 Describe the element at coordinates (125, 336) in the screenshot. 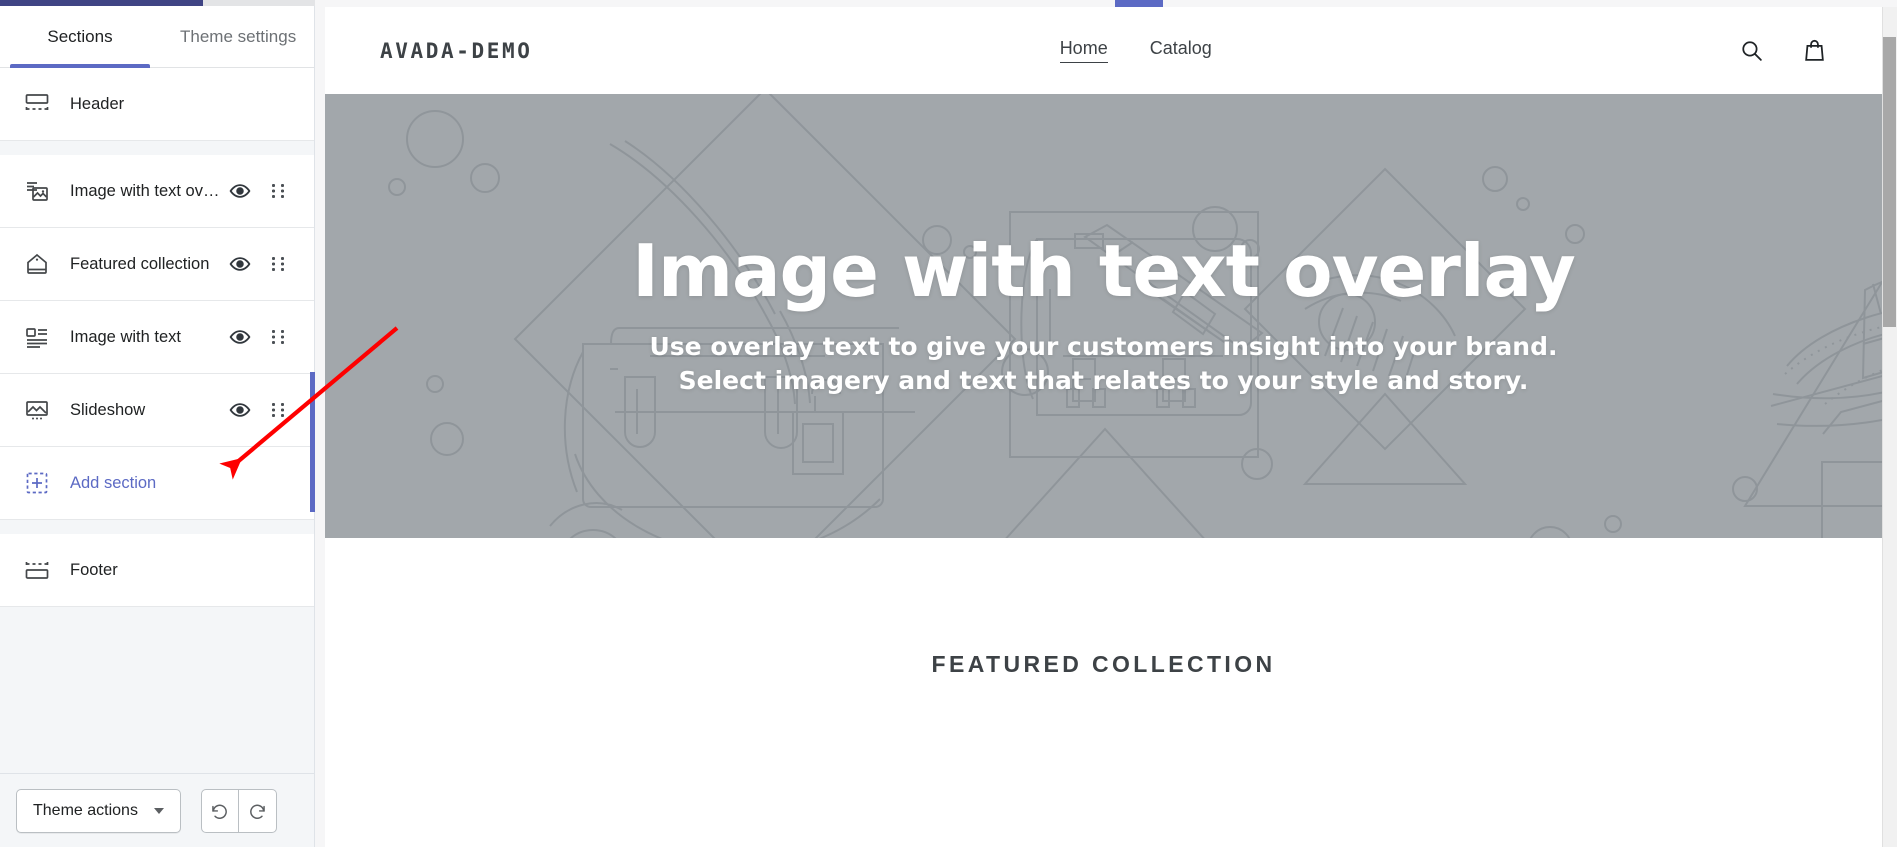

I see `sidebar-item-image-with-text-label: Image with text` at that location.